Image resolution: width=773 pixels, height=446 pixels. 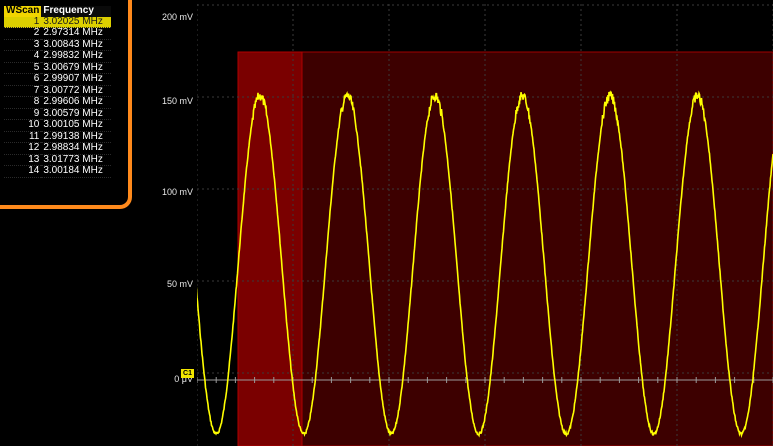 What do you see at coordinates (76, 171) in the screenshot?
I see `frequency-cell: 3.00184 MHz` at bounding box center [76, 171].